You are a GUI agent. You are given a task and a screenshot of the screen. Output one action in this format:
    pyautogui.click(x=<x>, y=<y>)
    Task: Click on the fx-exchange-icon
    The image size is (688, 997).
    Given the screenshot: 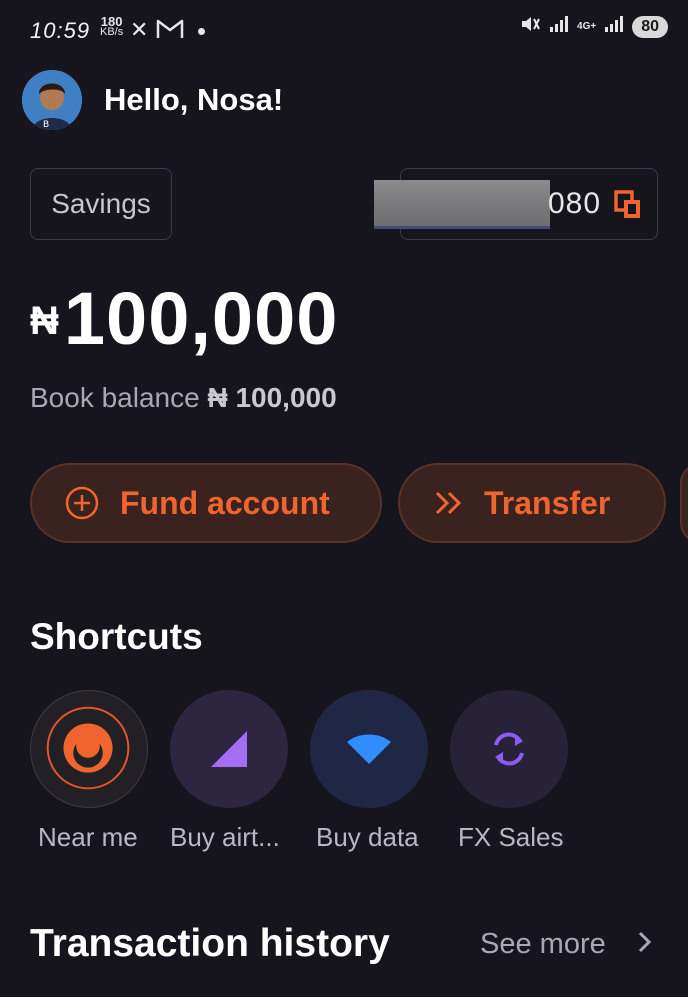 What is the action you would take?
    pyautogui.click(x=509, y=749)
    